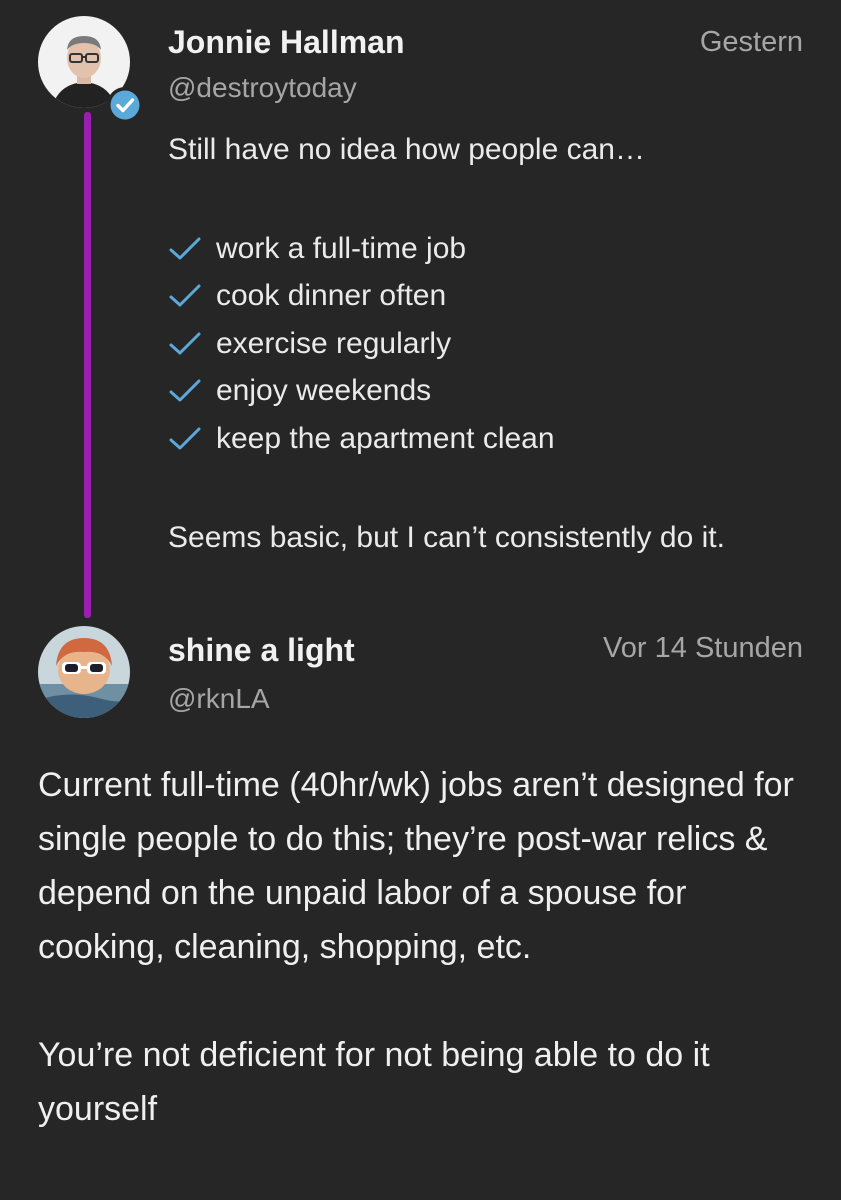 Image resolution: width=841 pixels, height=1200 pixels. What do you see at coordinates (334, 343) in the screenshot?
I see `checklist-item-label: exercise regularly` at bounding box center [334, 343].